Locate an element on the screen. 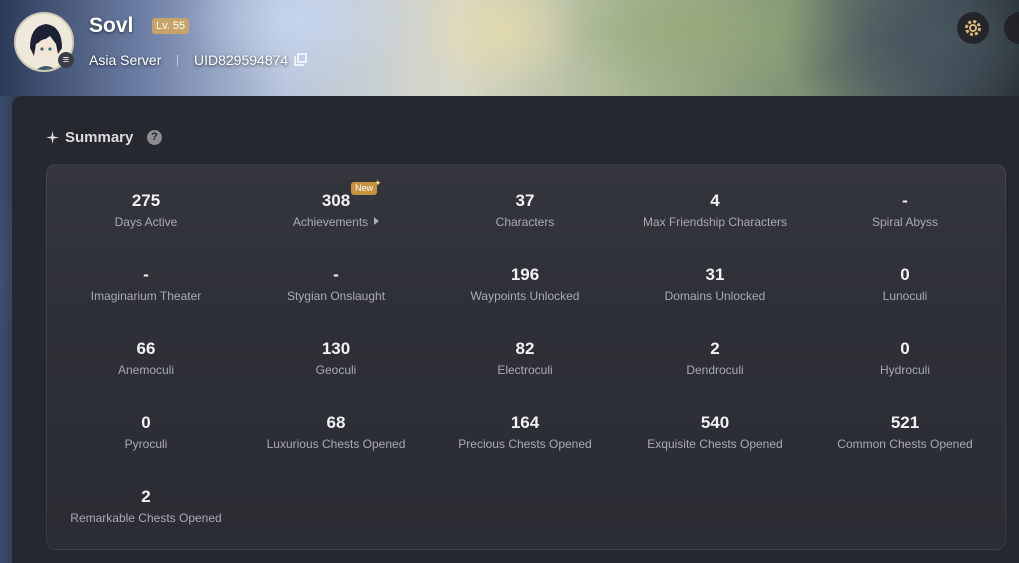 The height and width of the screenshot is (563, 1019). stat-value: 4 is located at coordinates (715, 200).